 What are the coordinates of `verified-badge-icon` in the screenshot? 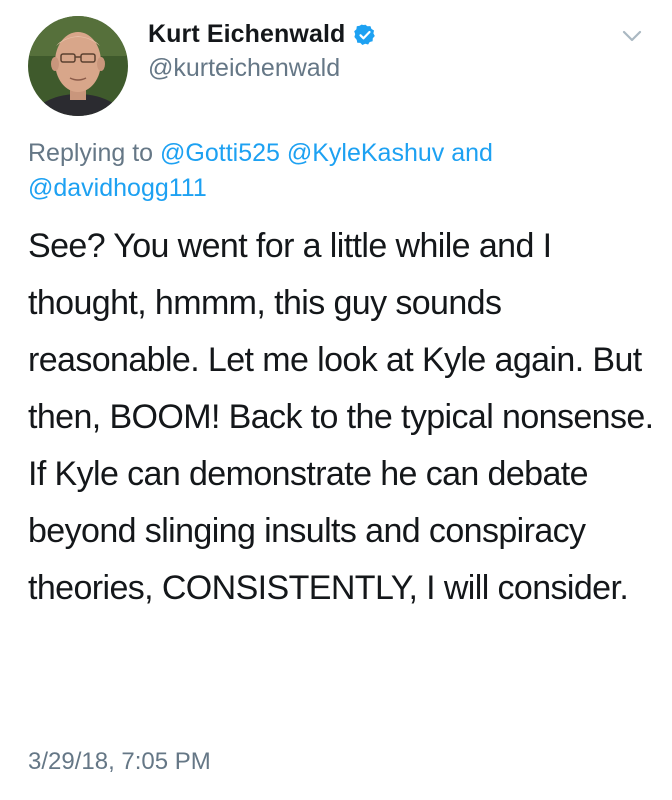 It's located at (365, 34).